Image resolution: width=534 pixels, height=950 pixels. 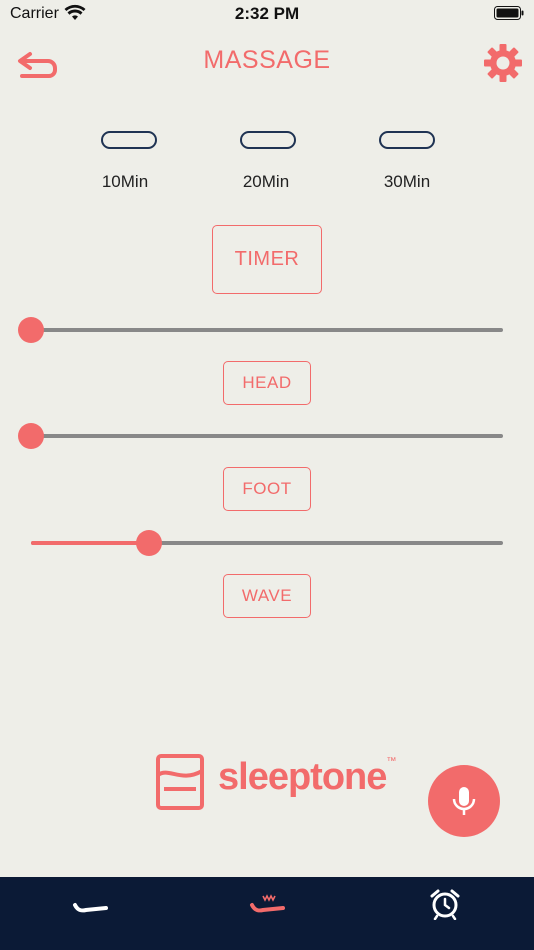 I want to click on slider-fill, so click(x=90, y=543).